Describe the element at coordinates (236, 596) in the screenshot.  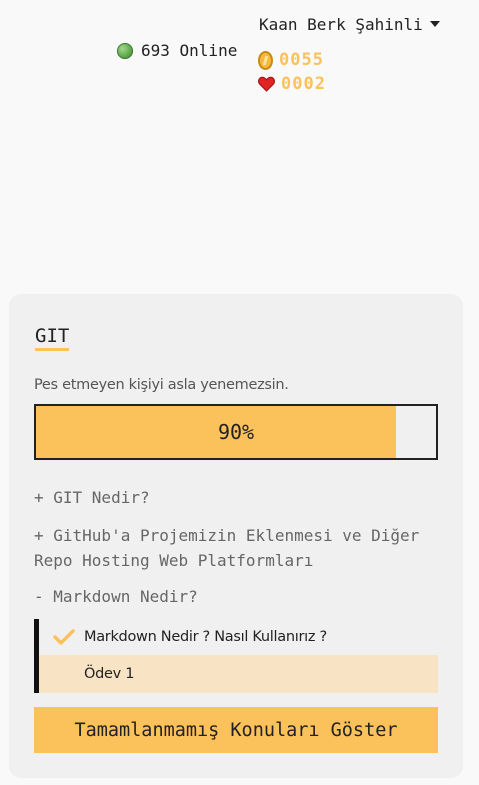
I see `topic-markdown-nedir: - Markdown Nedir?` at that location.